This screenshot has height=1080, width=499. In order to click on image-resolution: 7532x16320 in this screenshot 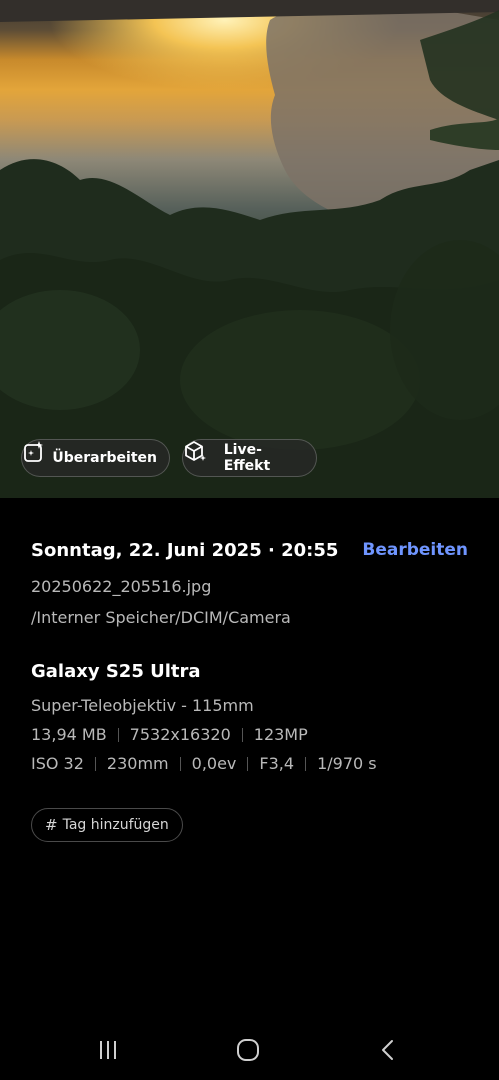, I will do `click(180, 734)`.